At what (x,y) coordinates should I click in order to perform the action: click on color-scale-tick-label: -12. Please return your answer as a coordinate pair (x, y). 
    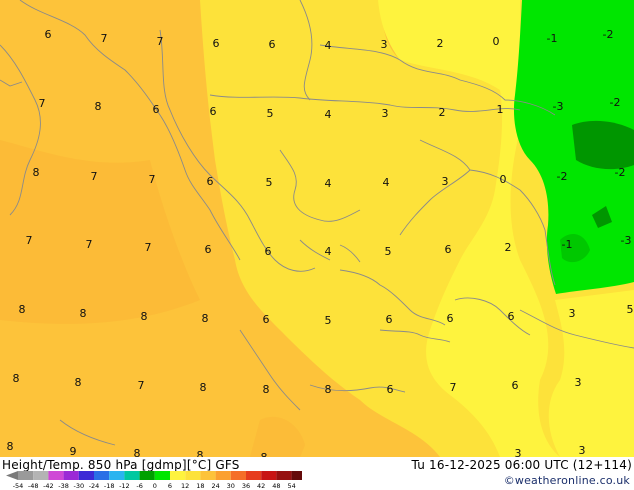
    Looking at the image, I should click on (124, 486).